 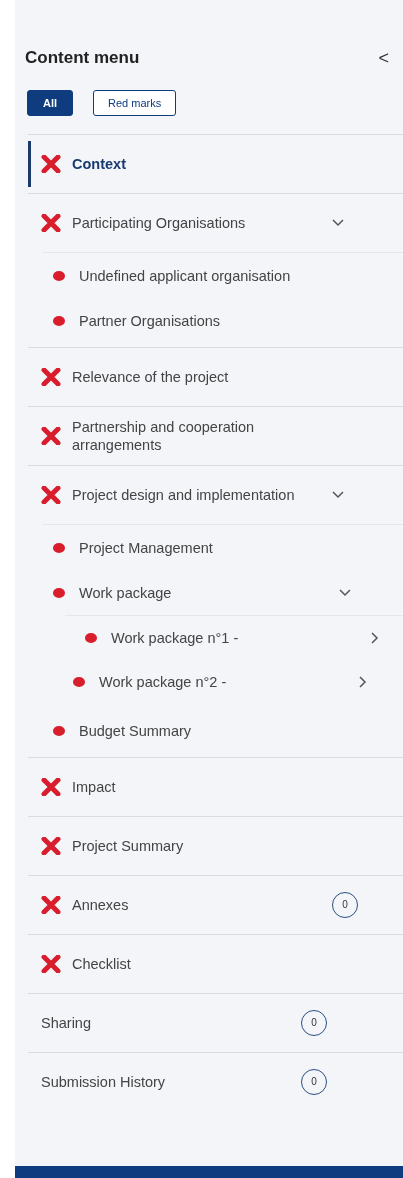 What do you see at coordinates (215, 320) in the screenshot?
I see `menu-item: Partner Organisations` at bounding box center [215, 320].